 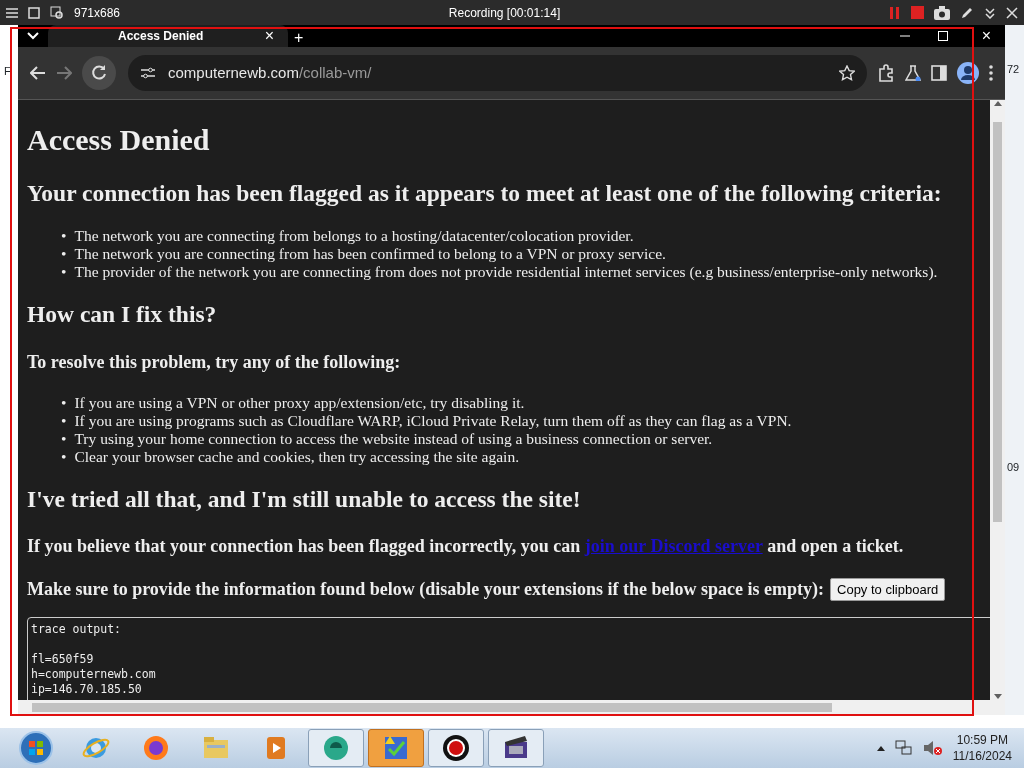 I want to click on trace-line: fl=650f59, so click(x=63, y=659).